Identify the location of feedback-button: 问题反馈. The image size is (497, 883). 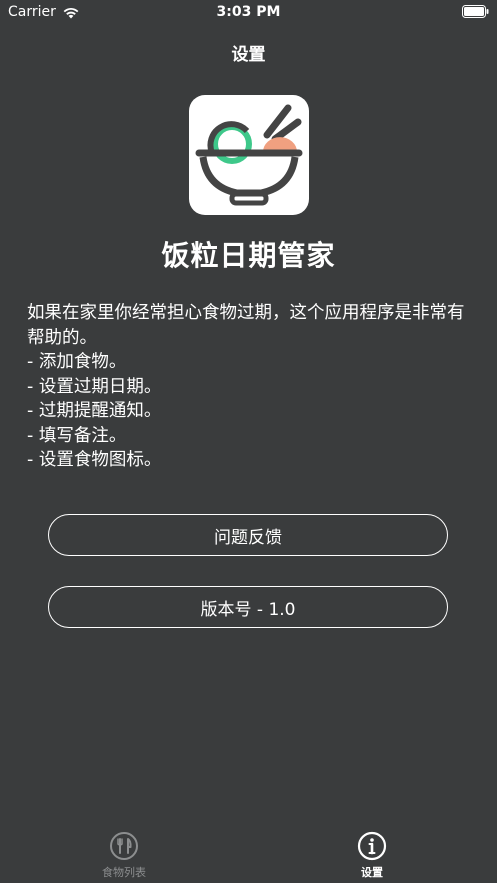
(248, 535).